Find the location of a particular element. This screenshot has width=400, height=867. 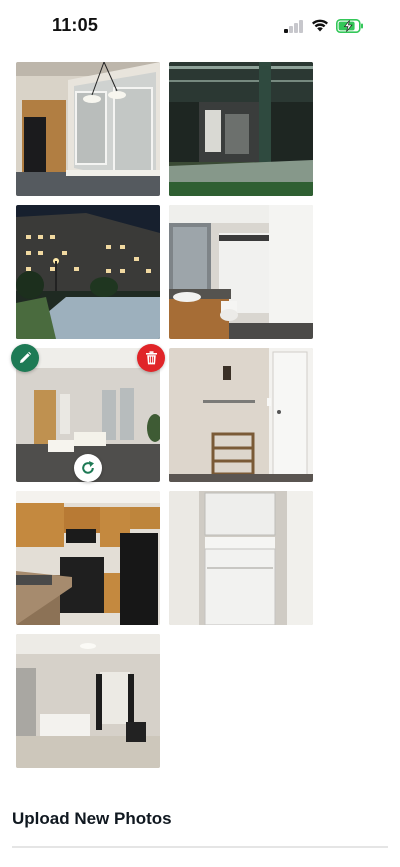

photo-image-bedroom is located at coordinates (88, 701).